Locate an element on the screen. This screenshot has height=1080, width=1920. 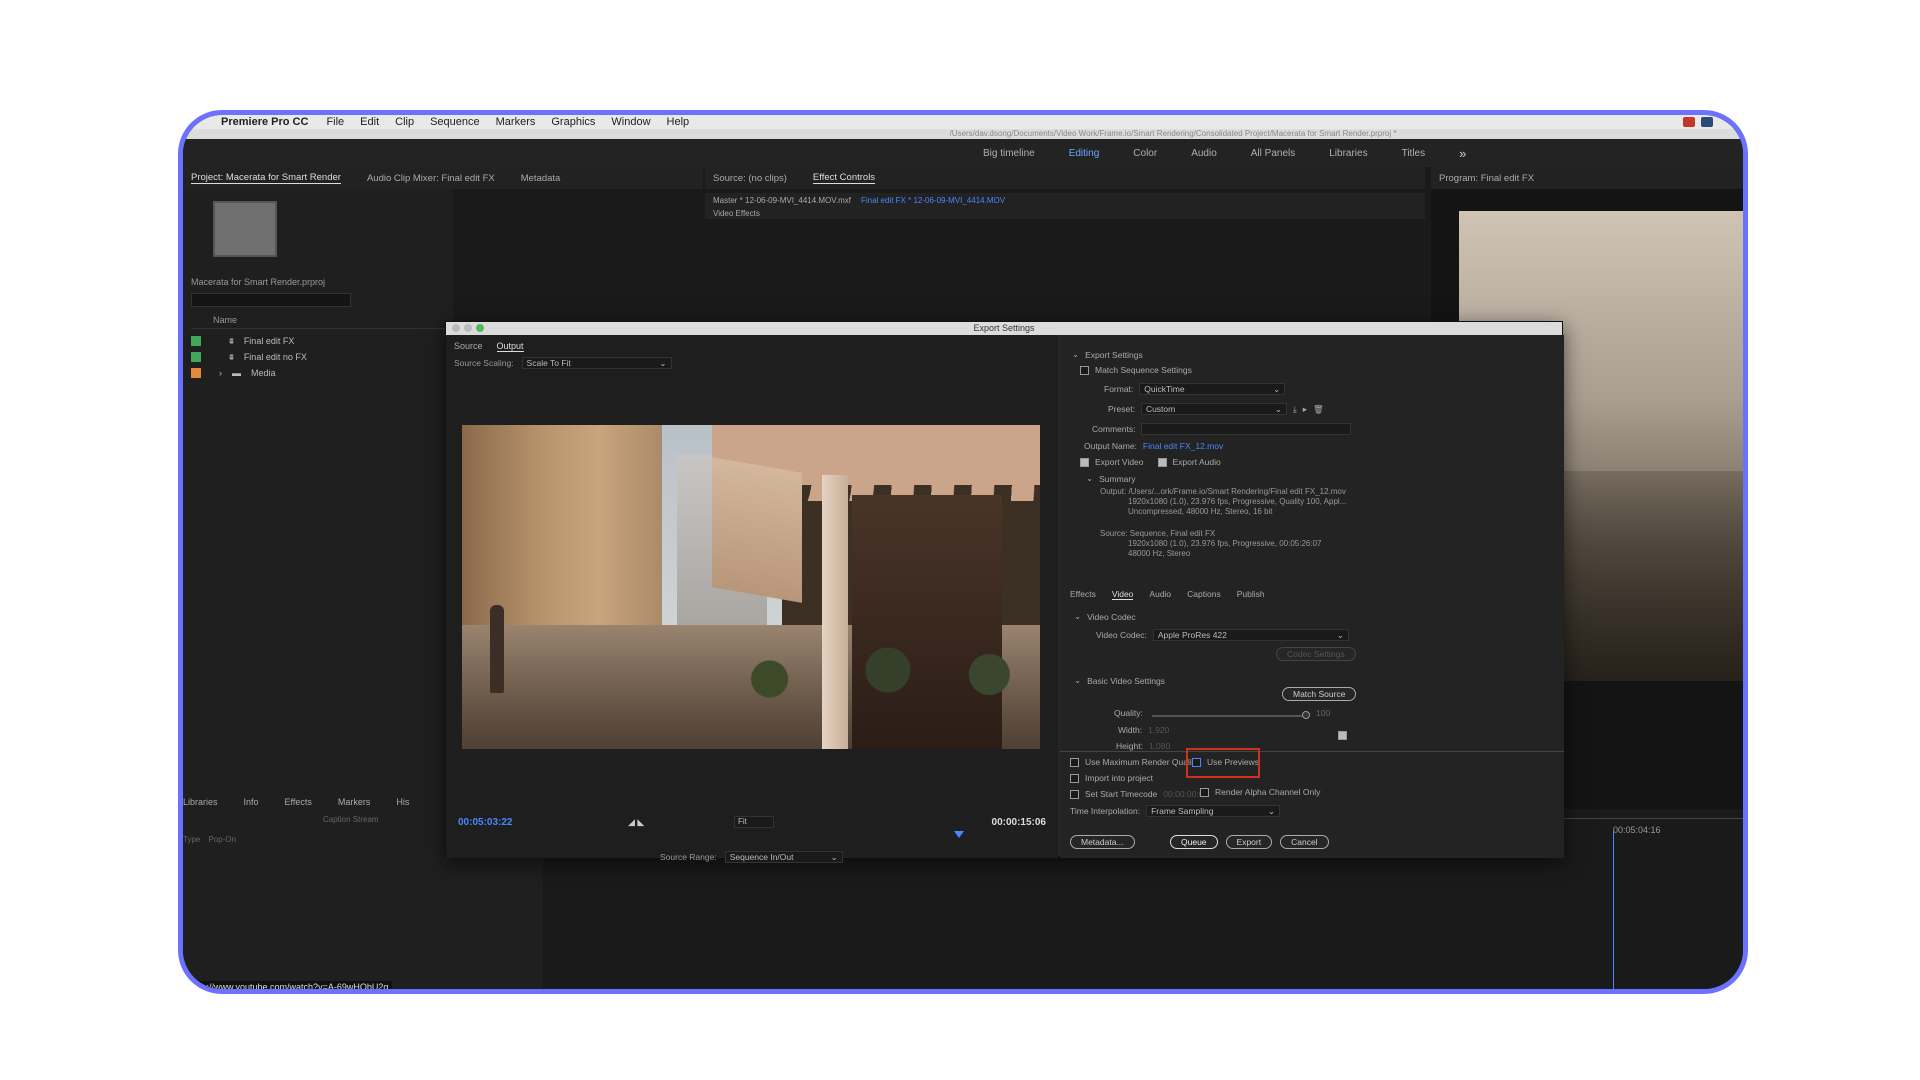
app-menu: Premiere Pro CC is located at coordinates (264, 122).